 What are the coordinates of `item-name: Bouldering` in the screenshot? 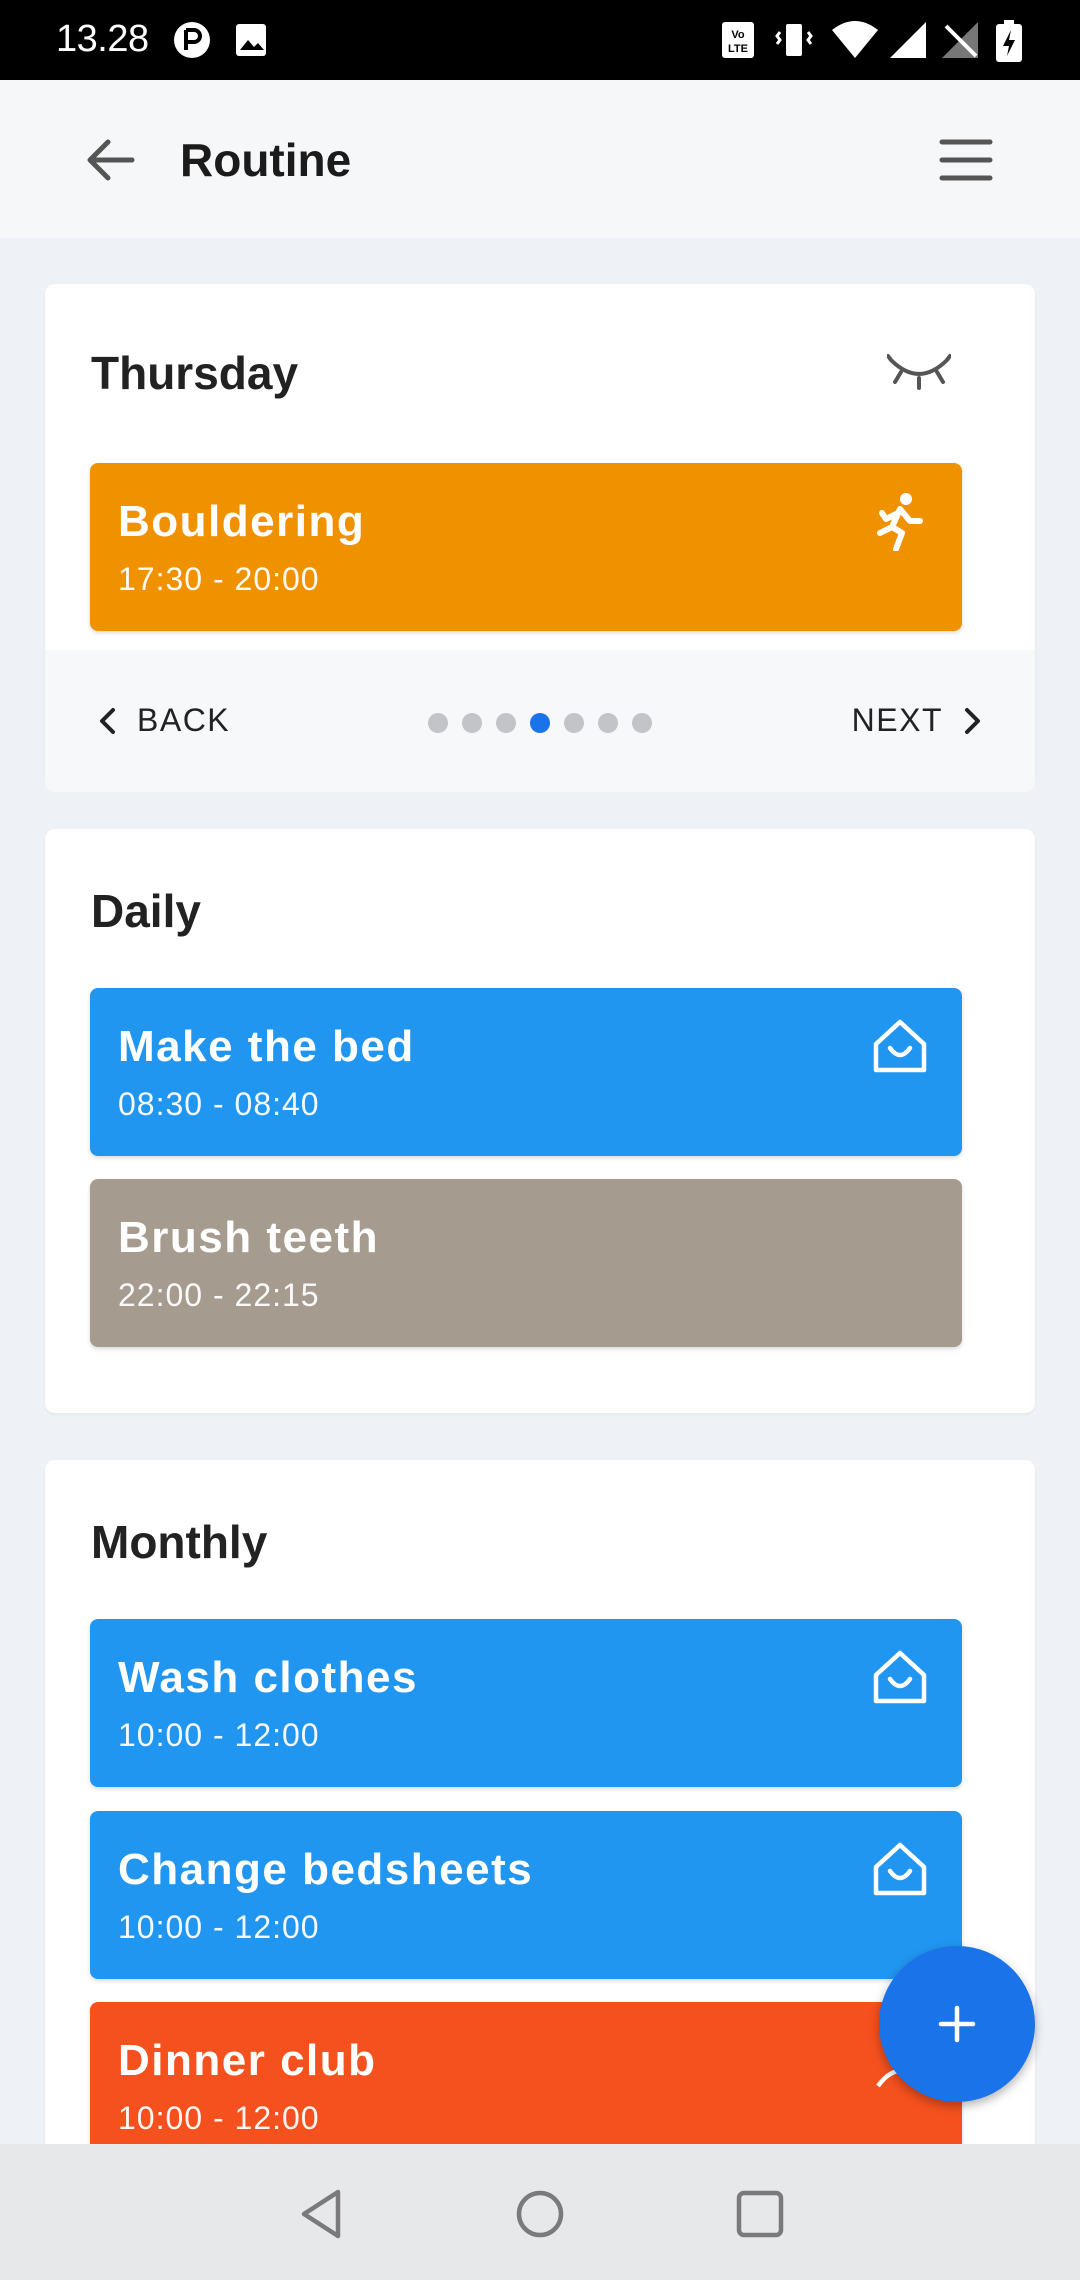 It's located at (242, 521).